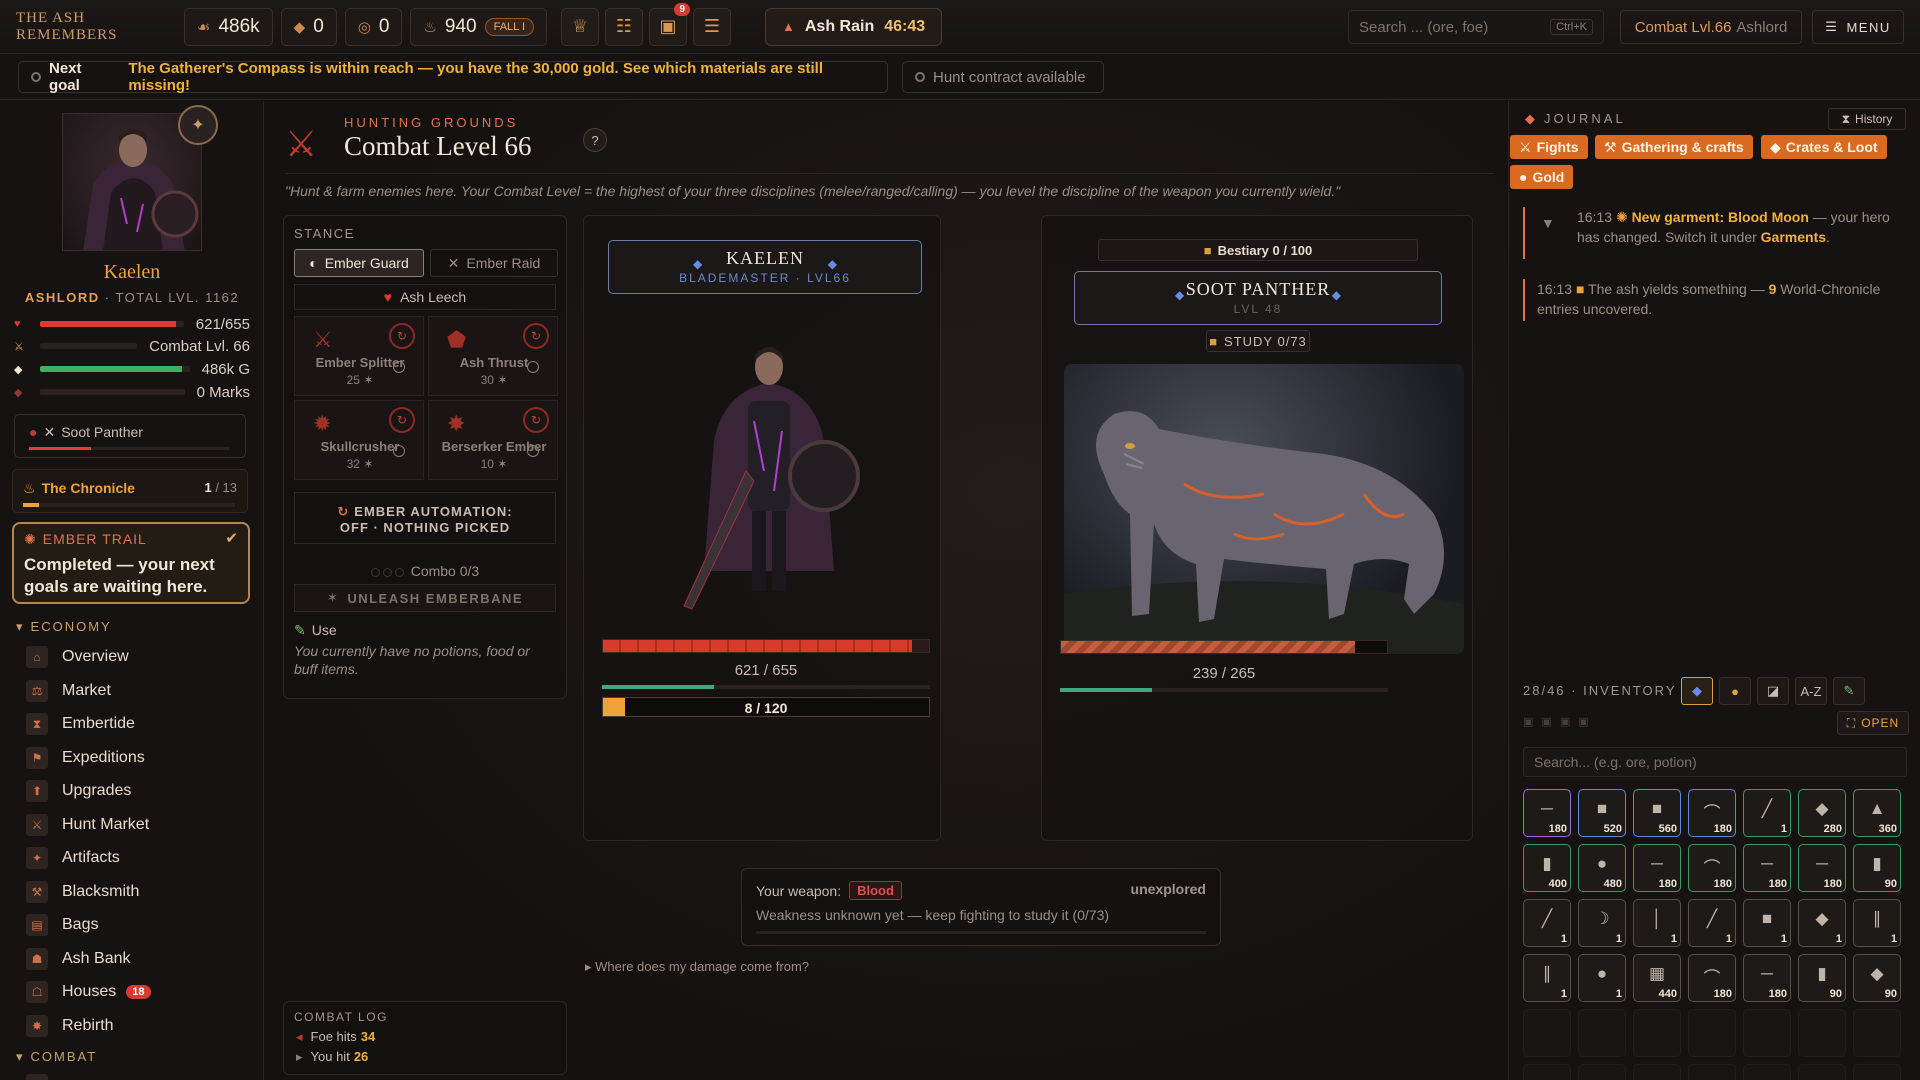 This screenshot has width=1920, height=1080. What do you see at coordinates (494, 263) in the screenshot?
I see `tab-ember-raid: ✕ Ember Raid` at bounding box center [494, 263].